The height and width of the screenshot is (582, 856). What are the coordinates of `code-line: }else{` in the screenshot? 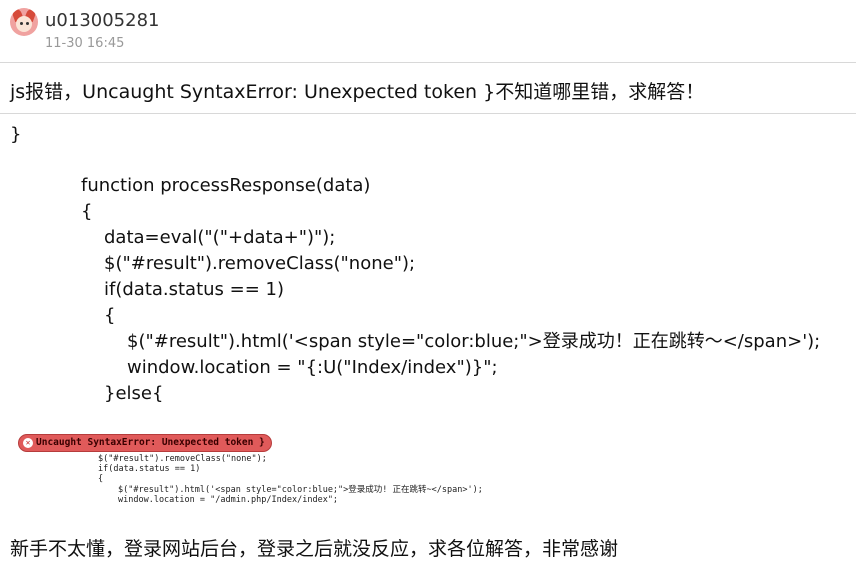 It's located at (134, 393).